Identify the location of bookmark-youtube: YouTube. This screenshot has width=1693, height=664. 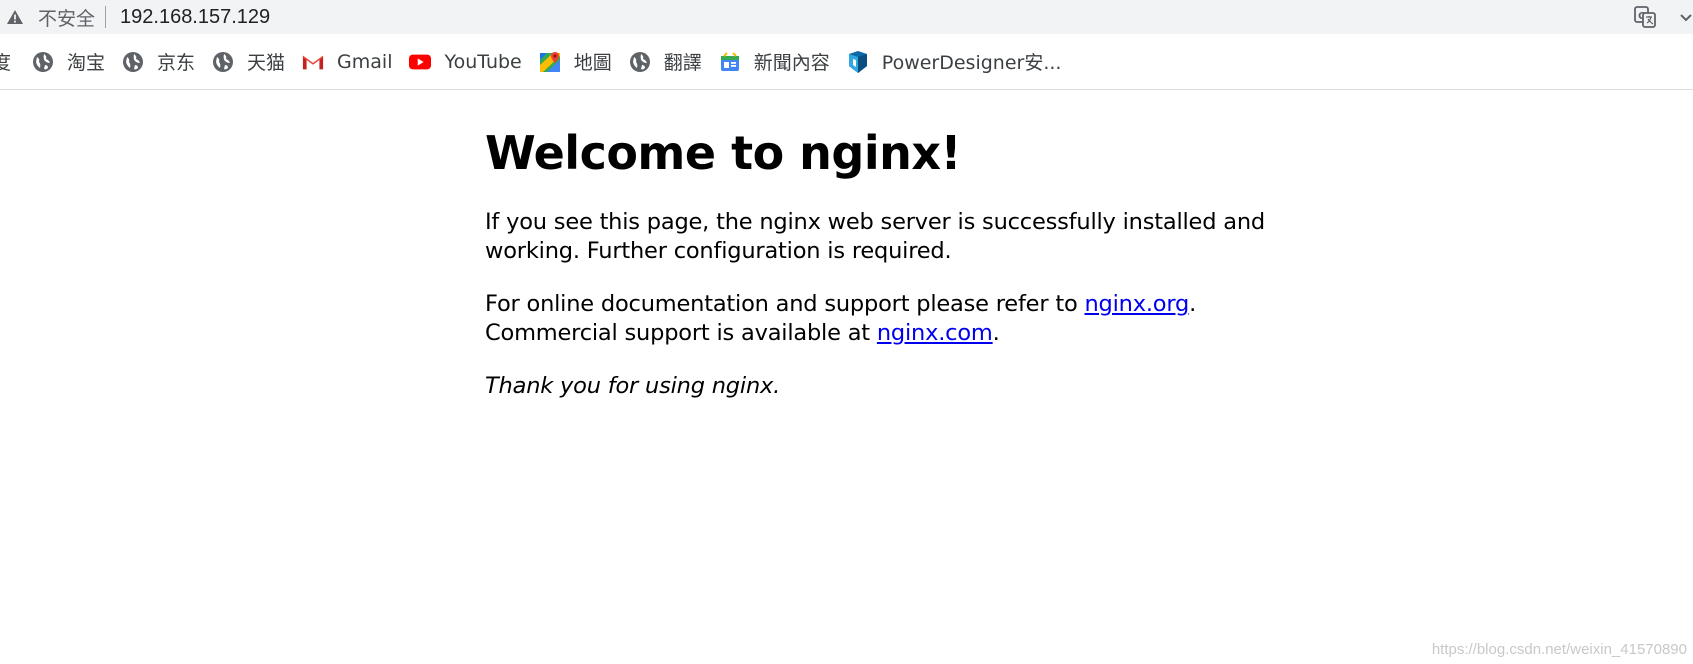
(465, 61).